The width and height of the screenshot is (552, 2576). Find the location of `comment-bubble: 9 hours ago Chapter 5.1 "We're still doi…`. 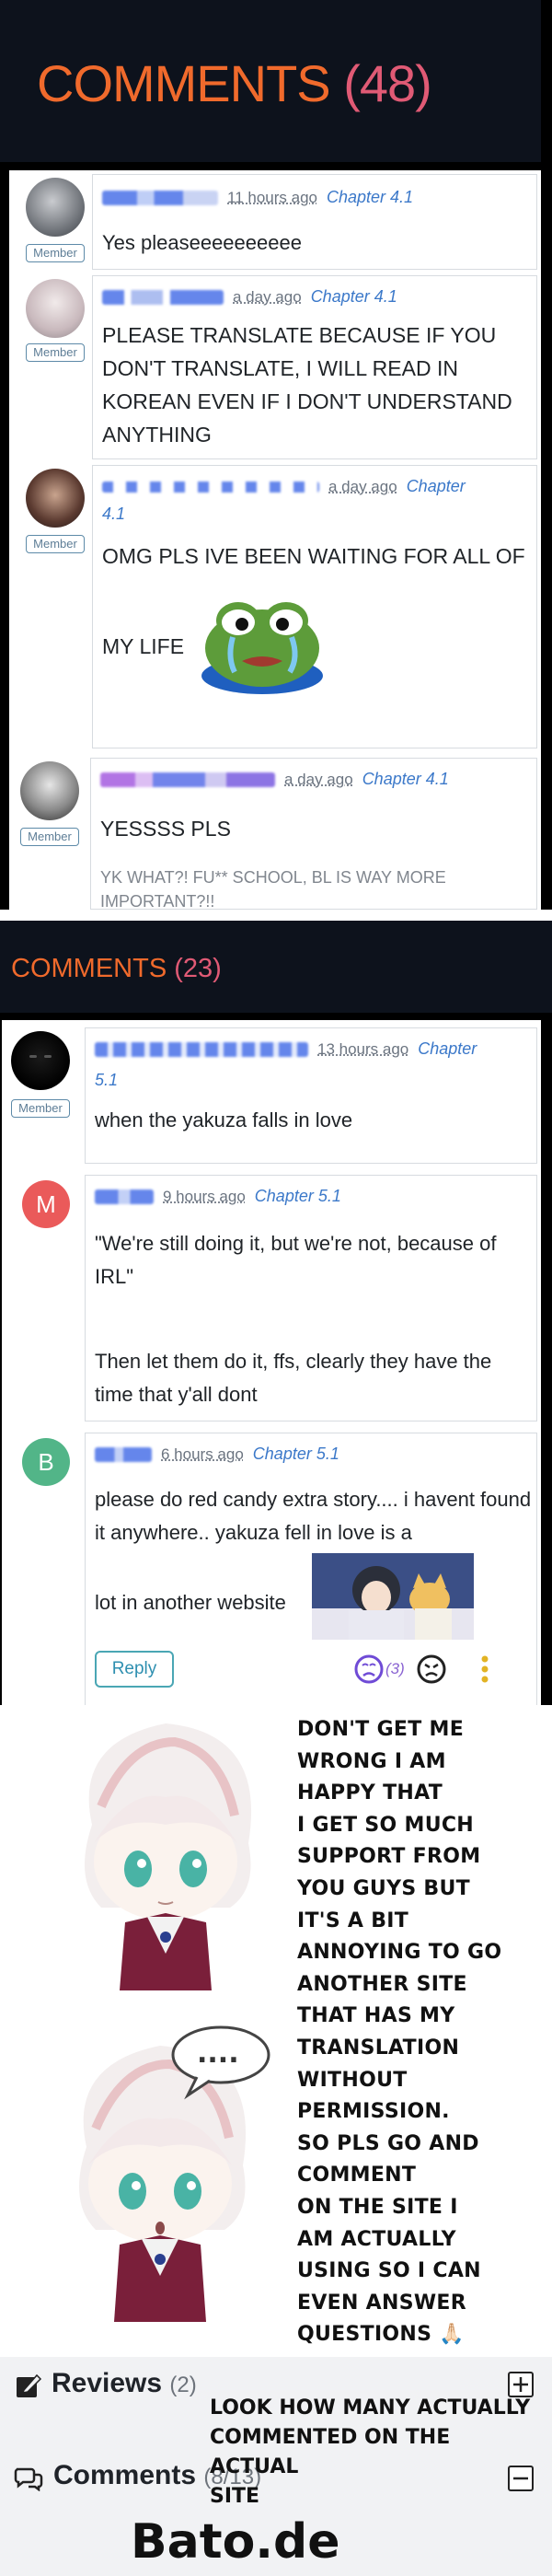

comment-bubble: 9 hours ago Chapter 5.1 "We're still doi… is located at coordinates (311, 1298).